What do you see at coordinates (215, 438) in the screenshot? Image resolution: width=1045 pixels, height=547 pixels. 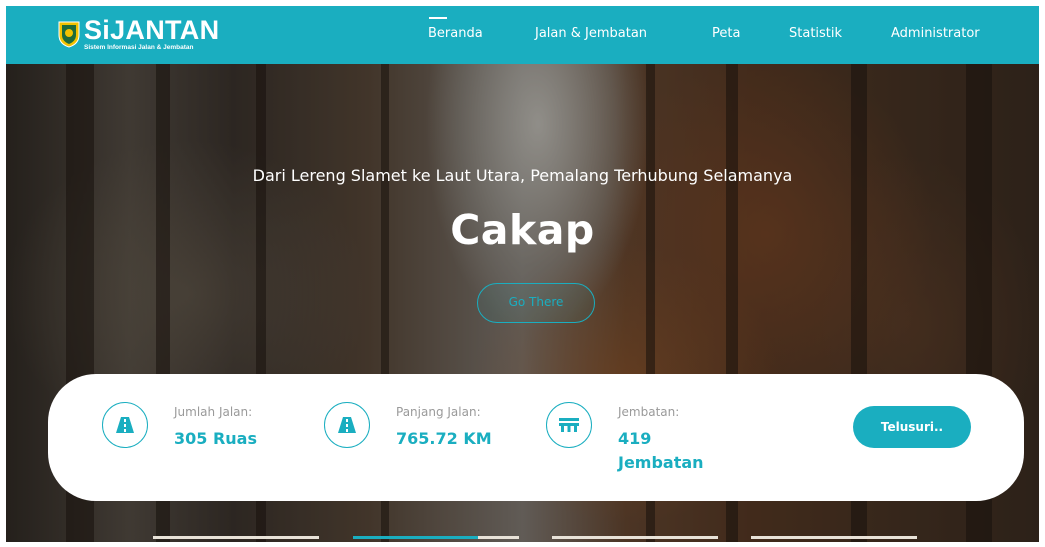 I see `stat-value: 305 Ruas` at bounding box center [215, 438].